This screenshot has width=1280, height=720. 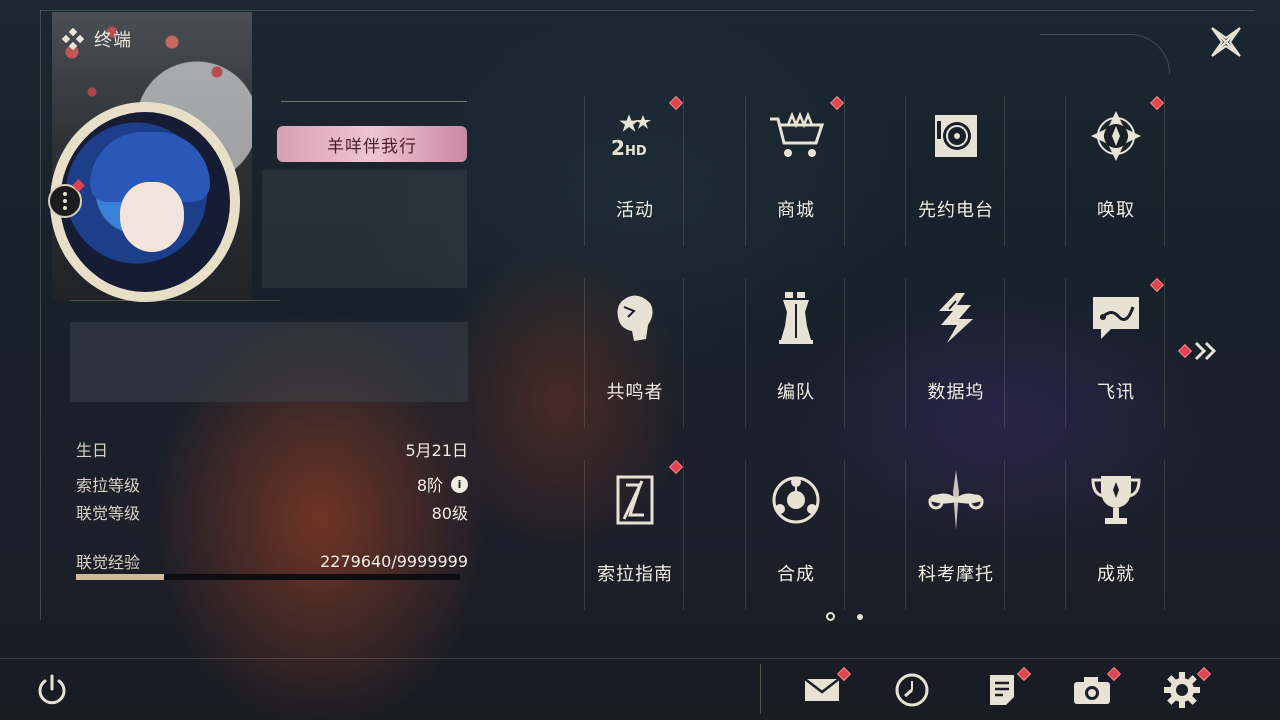 I want to click on exp-progress-bar, so click(x=268, y=577).